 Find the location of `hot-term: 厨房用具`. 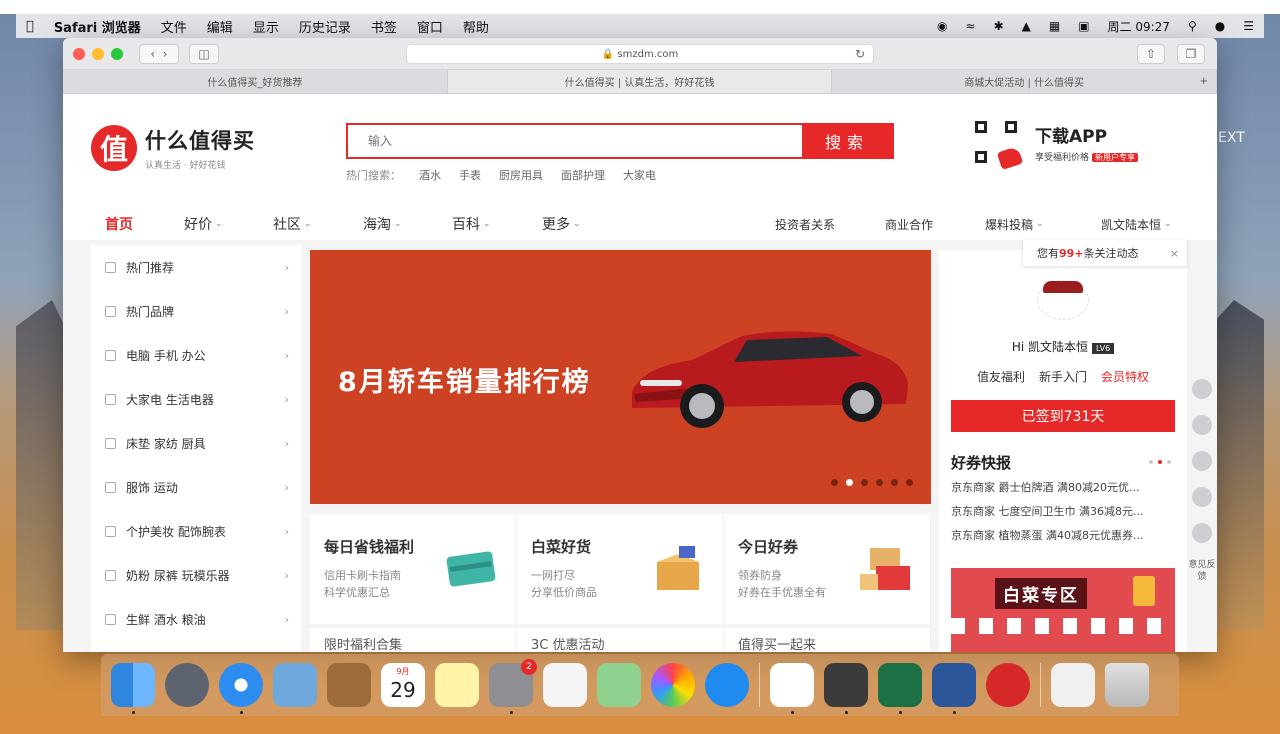

hot-term: 厨房用具 is located at coordinates (521, 175).